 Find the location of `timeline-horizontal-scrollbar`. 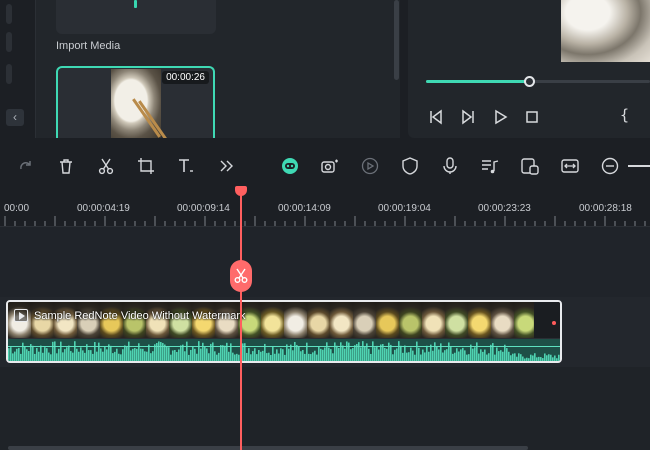

timeline-horizontal-scrollbar is located at coordinates (268, 448).